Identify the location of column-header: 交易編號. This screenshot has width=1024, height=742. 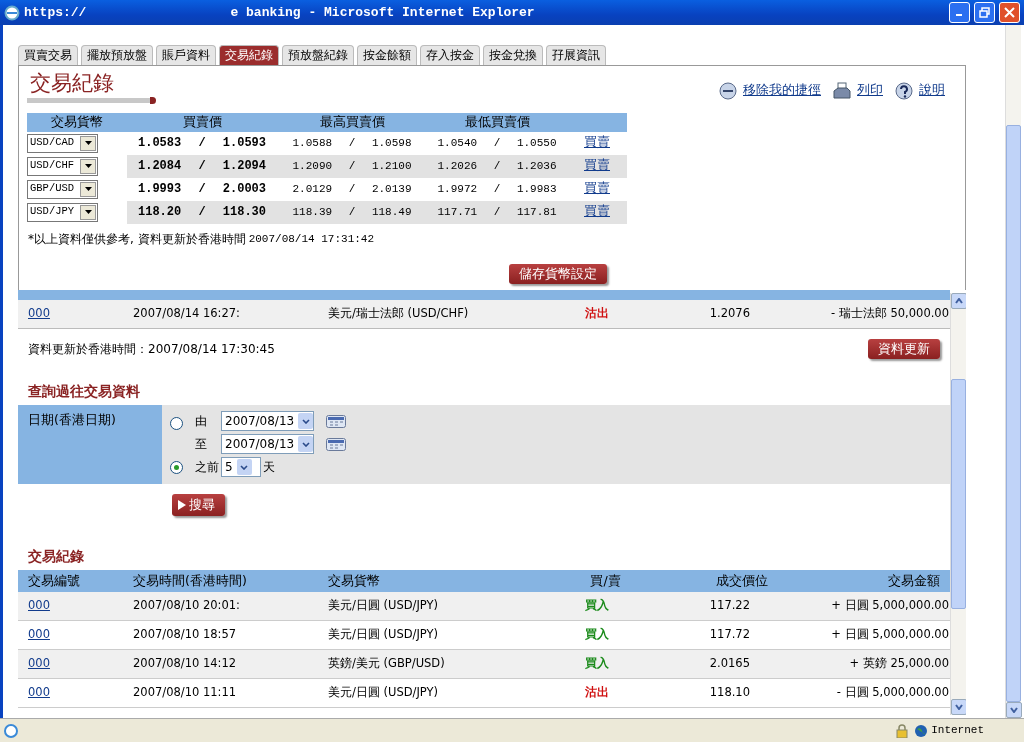
(54, 580).